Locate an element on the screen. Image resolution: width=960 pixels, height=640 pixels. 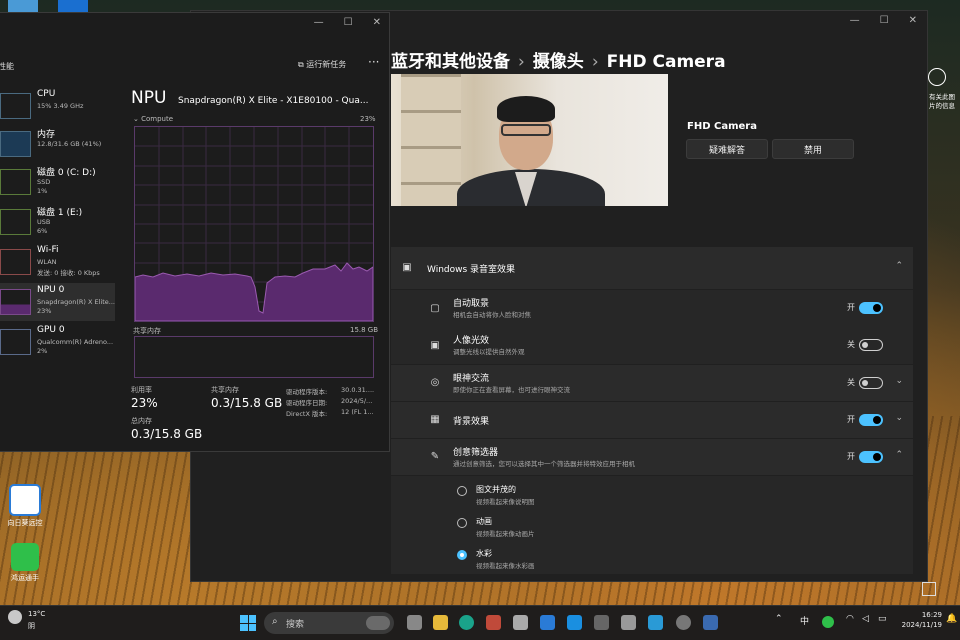
background-effects-toggle is located at coordinates (871, 420).